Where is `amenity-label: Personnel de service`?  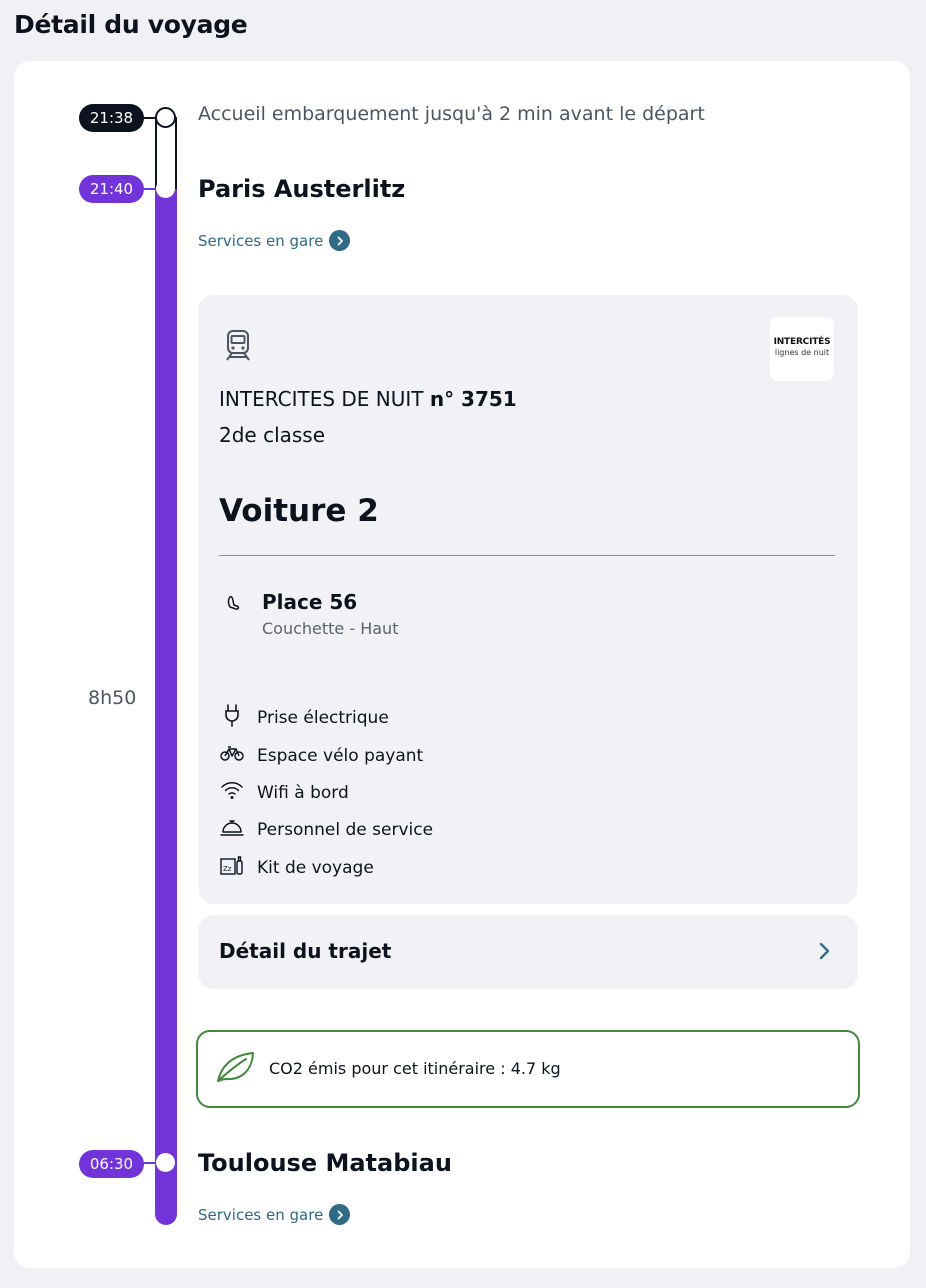
amenity-label: Personnel de service is located at coordinates (345, 829).